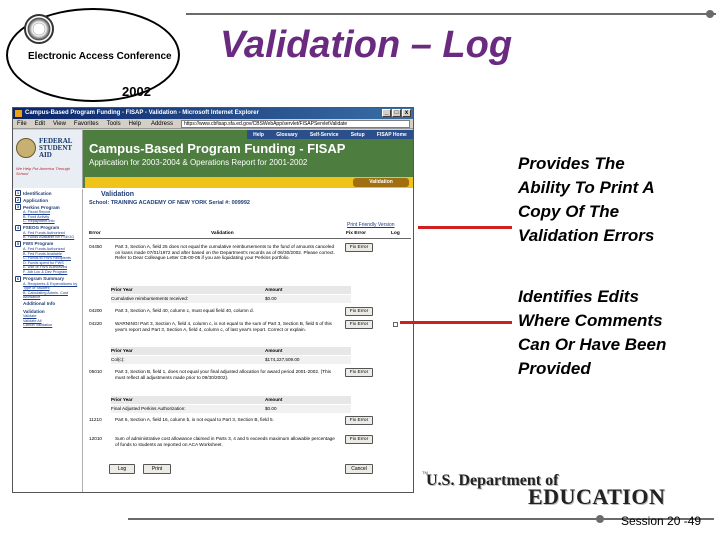  What do you see at coordinates (371, 225) in the screenshot?
I see `print-friendly-link: Print Friendly Version` at bounding box center [371, 225].